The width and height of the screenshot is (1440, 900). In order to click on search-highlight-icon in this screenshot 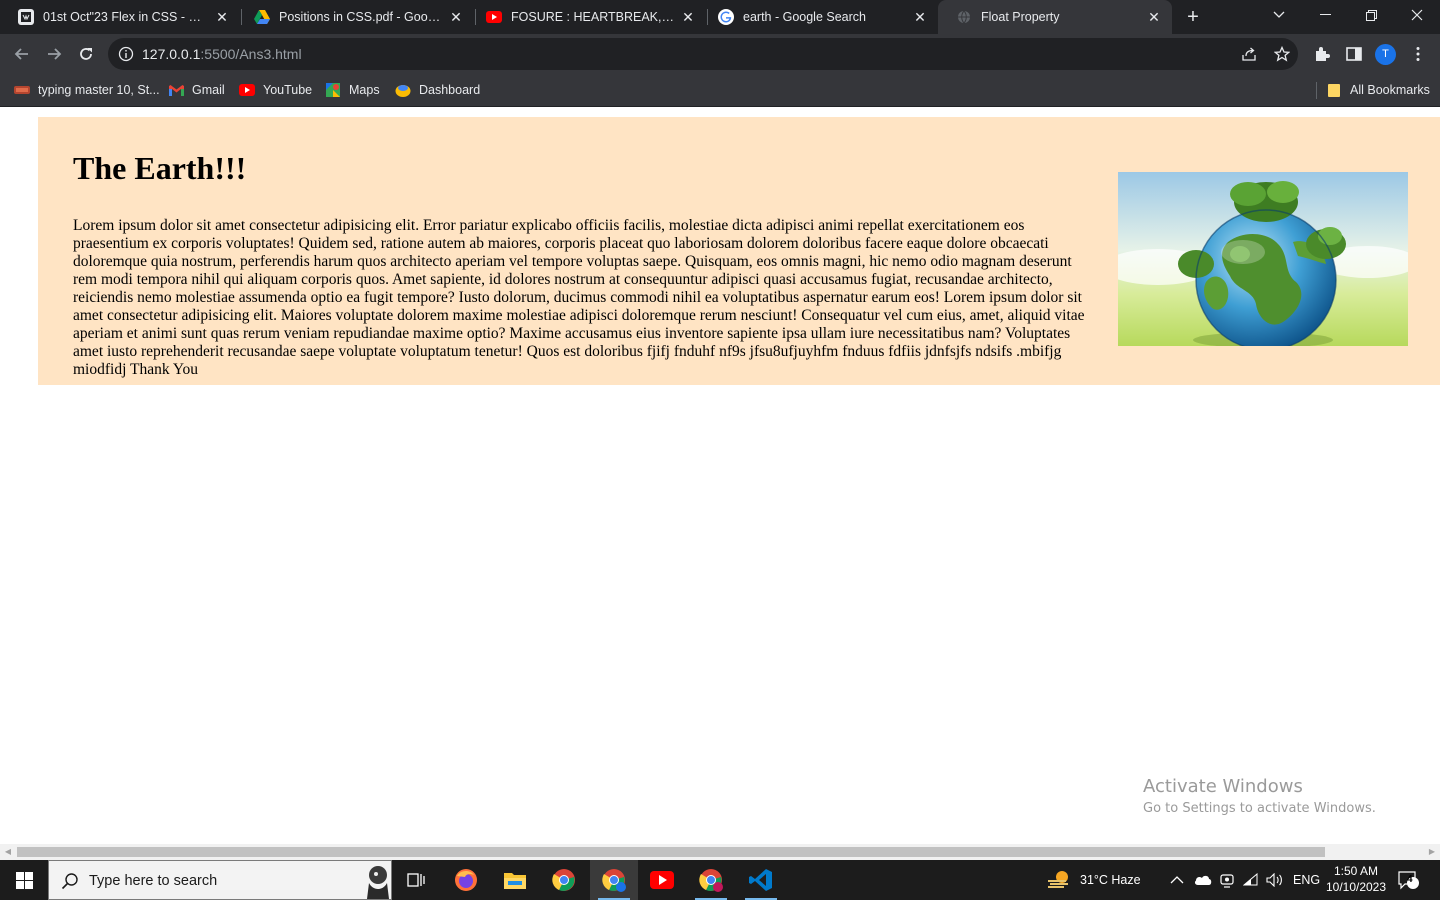, I will do `click(378, 882)`.